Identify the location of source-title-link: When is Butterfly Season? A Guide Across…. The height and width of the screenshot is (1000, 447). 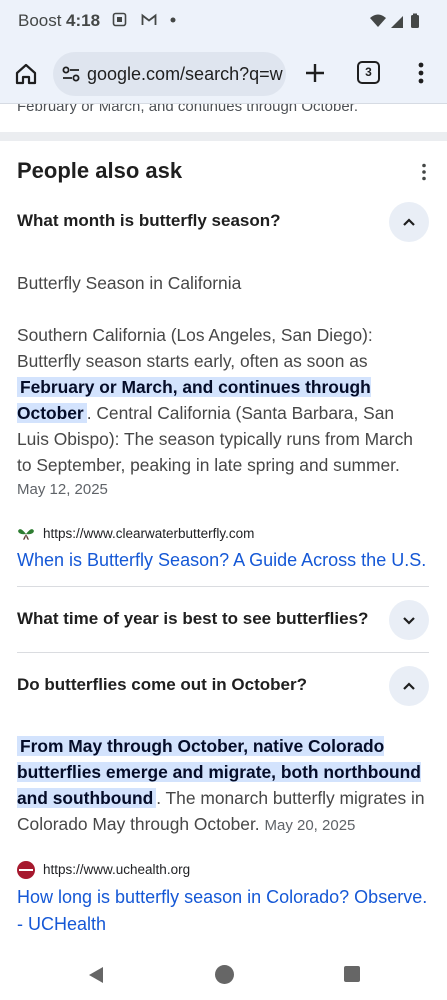
(223, 560).